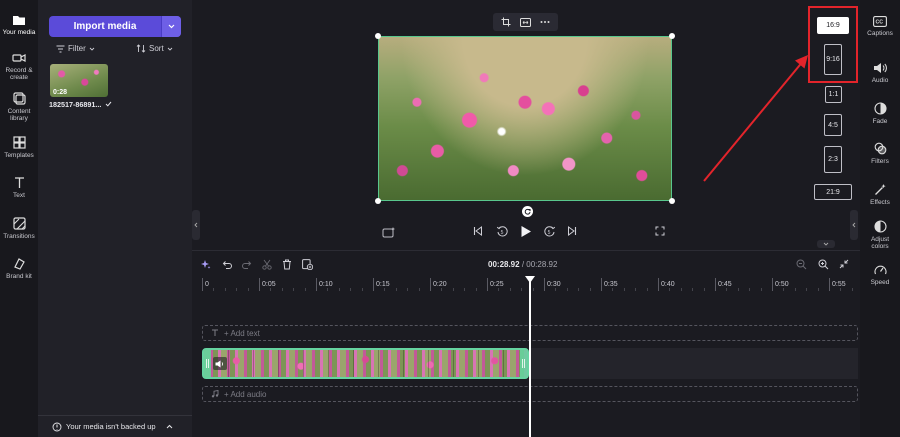 This screenshot has height=437, width=900. I want to click on nav-adjust-colors: Adjust colors, so click(880, 235).